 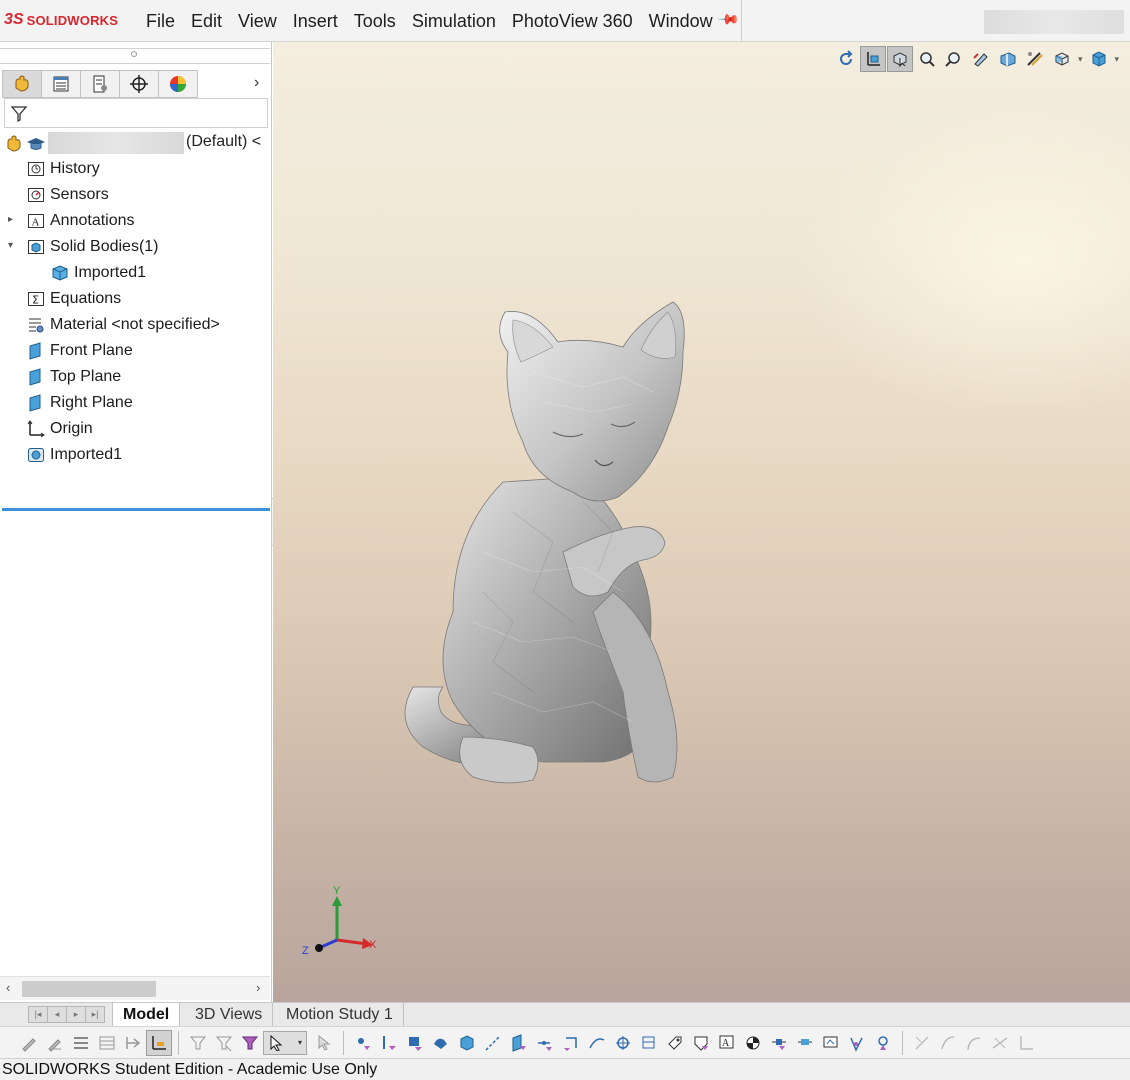 I want to click on filter-edges-button, so click(x=224, y=1043).